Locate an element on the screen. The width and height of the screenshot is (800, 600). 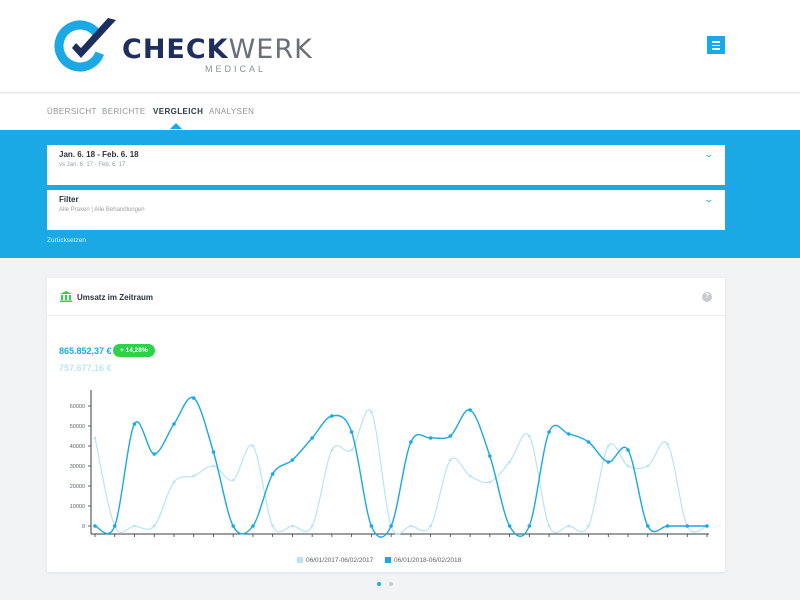
logo-word-werk: WERK is located at coordinates (270, 49).